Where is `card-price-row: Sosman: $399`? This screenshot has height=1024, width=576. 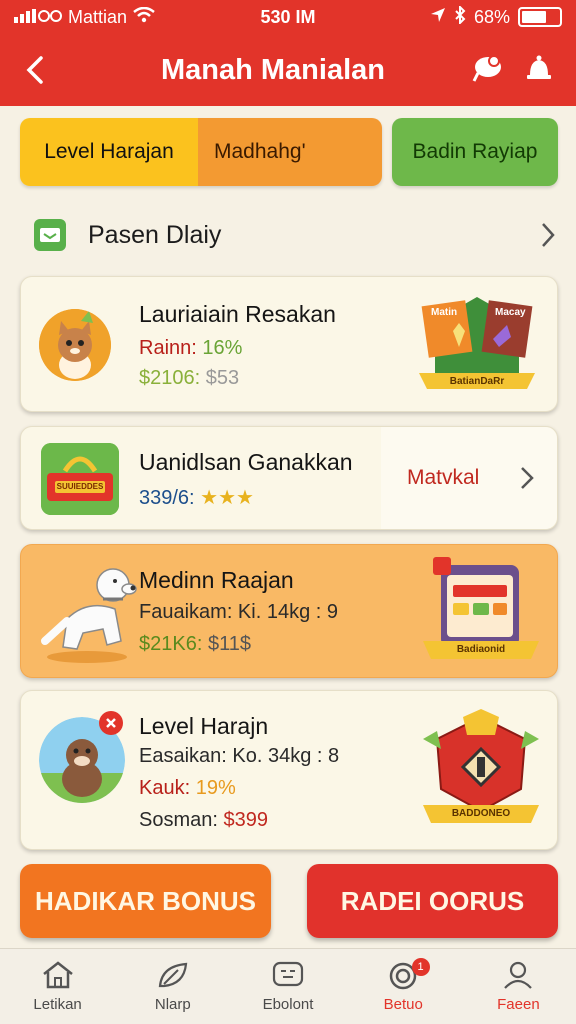
card-price-row: Sosman: $399 is located at coordinates (203, 820).